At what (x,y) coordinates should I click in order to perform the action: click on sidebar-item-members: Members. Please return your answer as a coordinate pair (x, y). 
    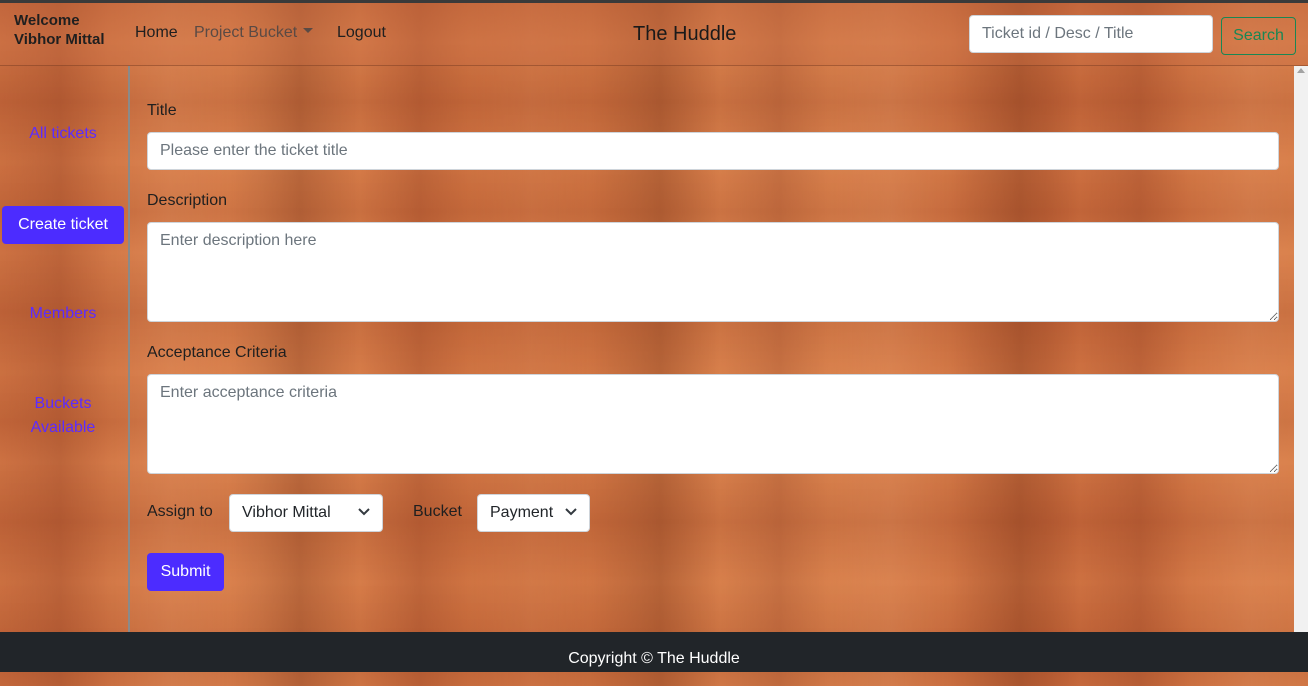
    Looking at the image, I should click on (63, 314).